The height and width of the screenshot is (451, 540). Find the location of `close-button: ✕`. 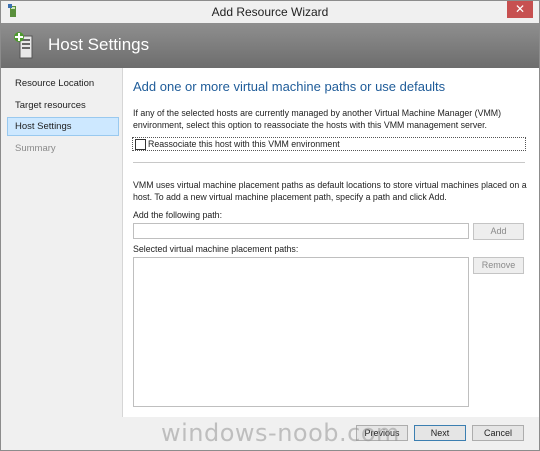

close-button: ✕ is located at coordinates (520, 9).